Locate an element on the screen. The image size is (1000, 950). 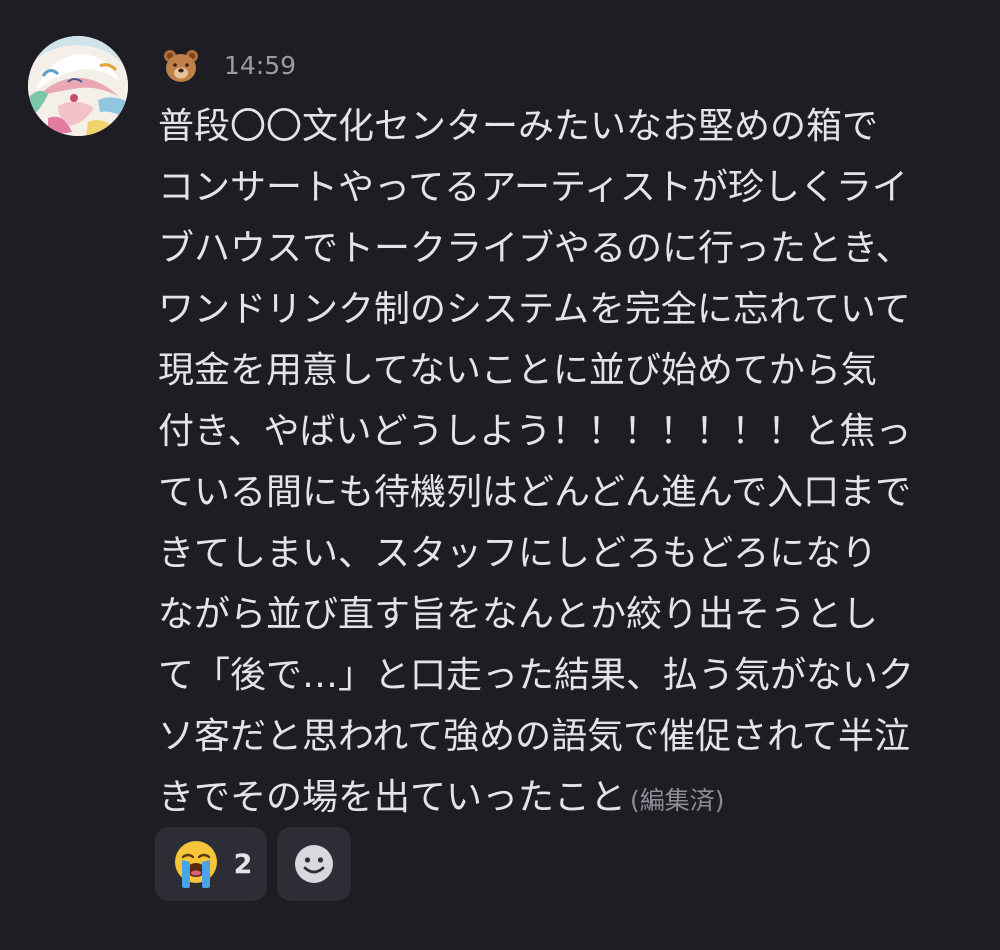
message-line: ながら並び直す旨をなんとか絞り出そうとし is located at coordinates (518, 614).